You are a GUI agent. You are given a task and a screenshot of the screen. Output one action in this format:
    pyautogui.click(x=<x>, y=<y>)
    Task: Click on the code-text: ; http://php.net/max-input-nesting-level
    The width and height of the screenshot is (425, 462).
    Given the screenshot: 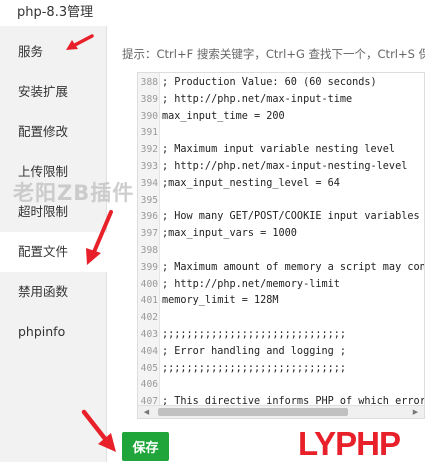 What is the action you would take?
    pyautogui.click(x=285, y=166)
    